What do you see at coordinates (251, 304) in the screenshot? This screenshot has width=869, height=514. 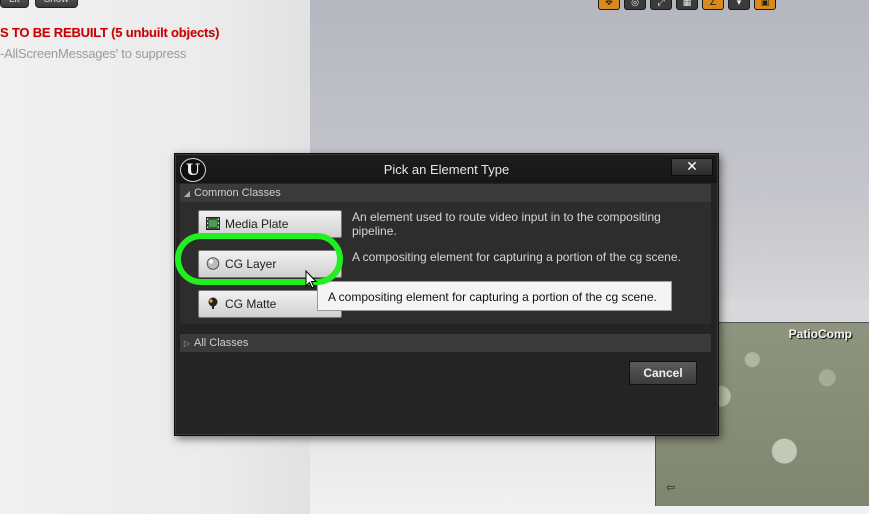 I see `cg-matte-label: CG Matte` at bounding box center [251, 304].